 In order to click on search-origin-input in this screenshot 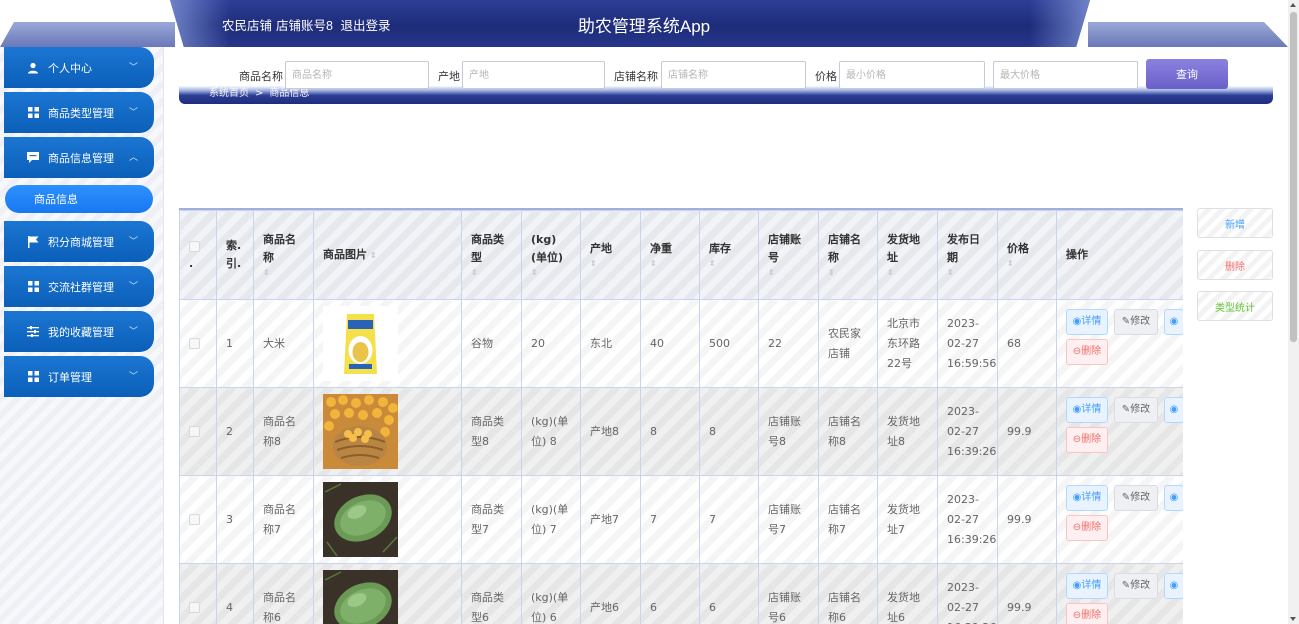, I will do `click(533, 75)`.